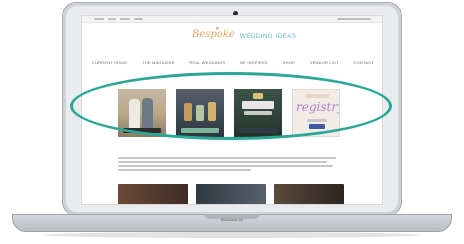 This screenshot has height=244, width=464. I want to click on nav-item-real-weddings: REAL WEDDINGS, so click(207, 64).